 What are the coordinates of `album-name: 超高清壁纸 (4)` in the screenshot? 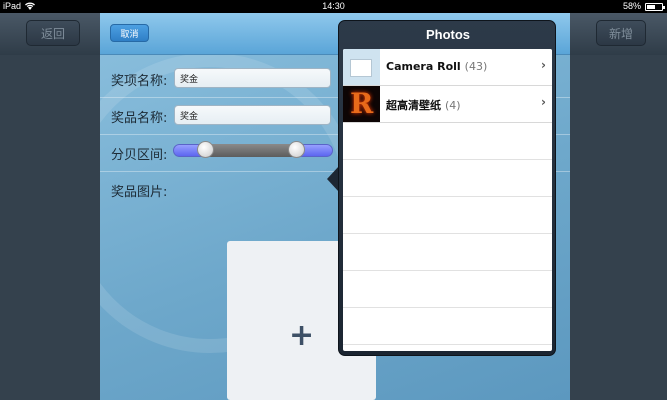 It's located at (423, 105).